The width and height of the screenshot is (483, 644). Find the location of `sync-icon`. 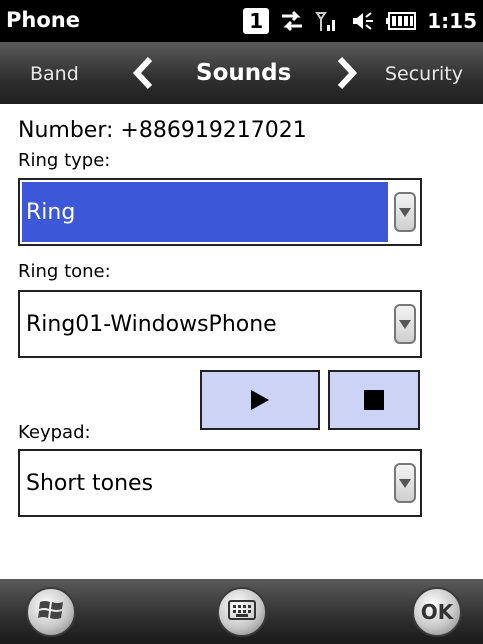

sync-icon is located at coordinates (292, 21).